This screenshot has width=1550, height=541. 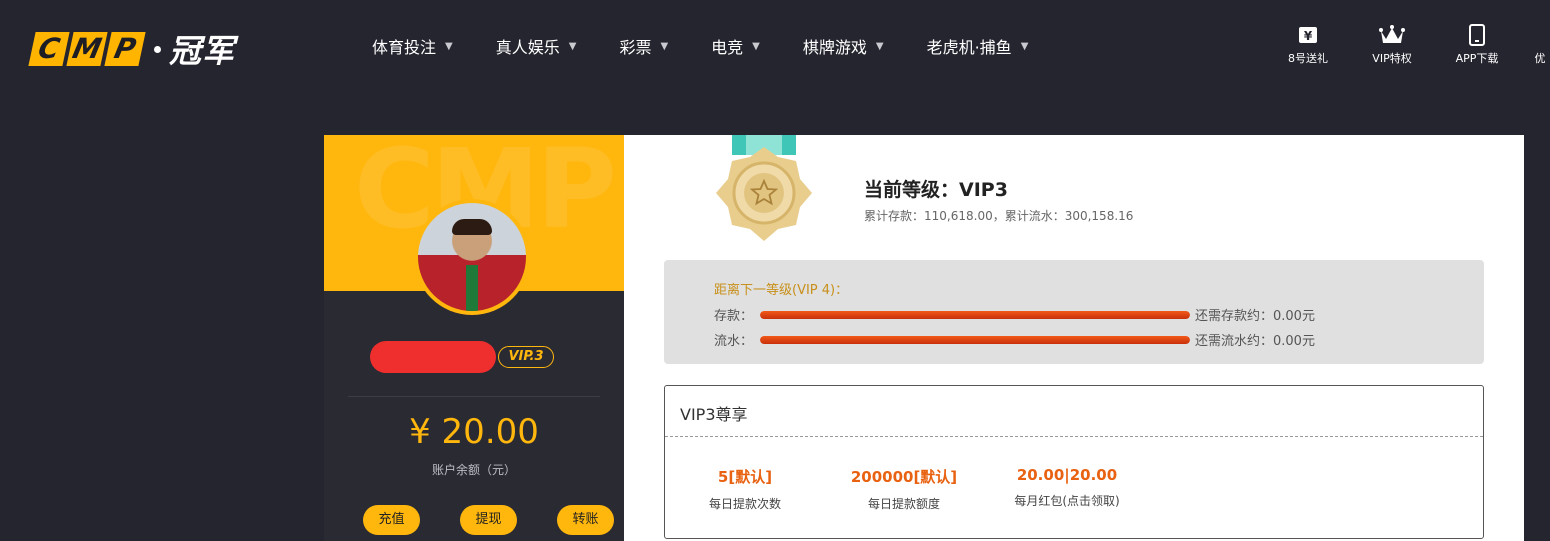 What do you see at coordinates (745, 477) in the screenshot?
I see `privilege-value: 5[默认]` at bounding box center [745, 477].